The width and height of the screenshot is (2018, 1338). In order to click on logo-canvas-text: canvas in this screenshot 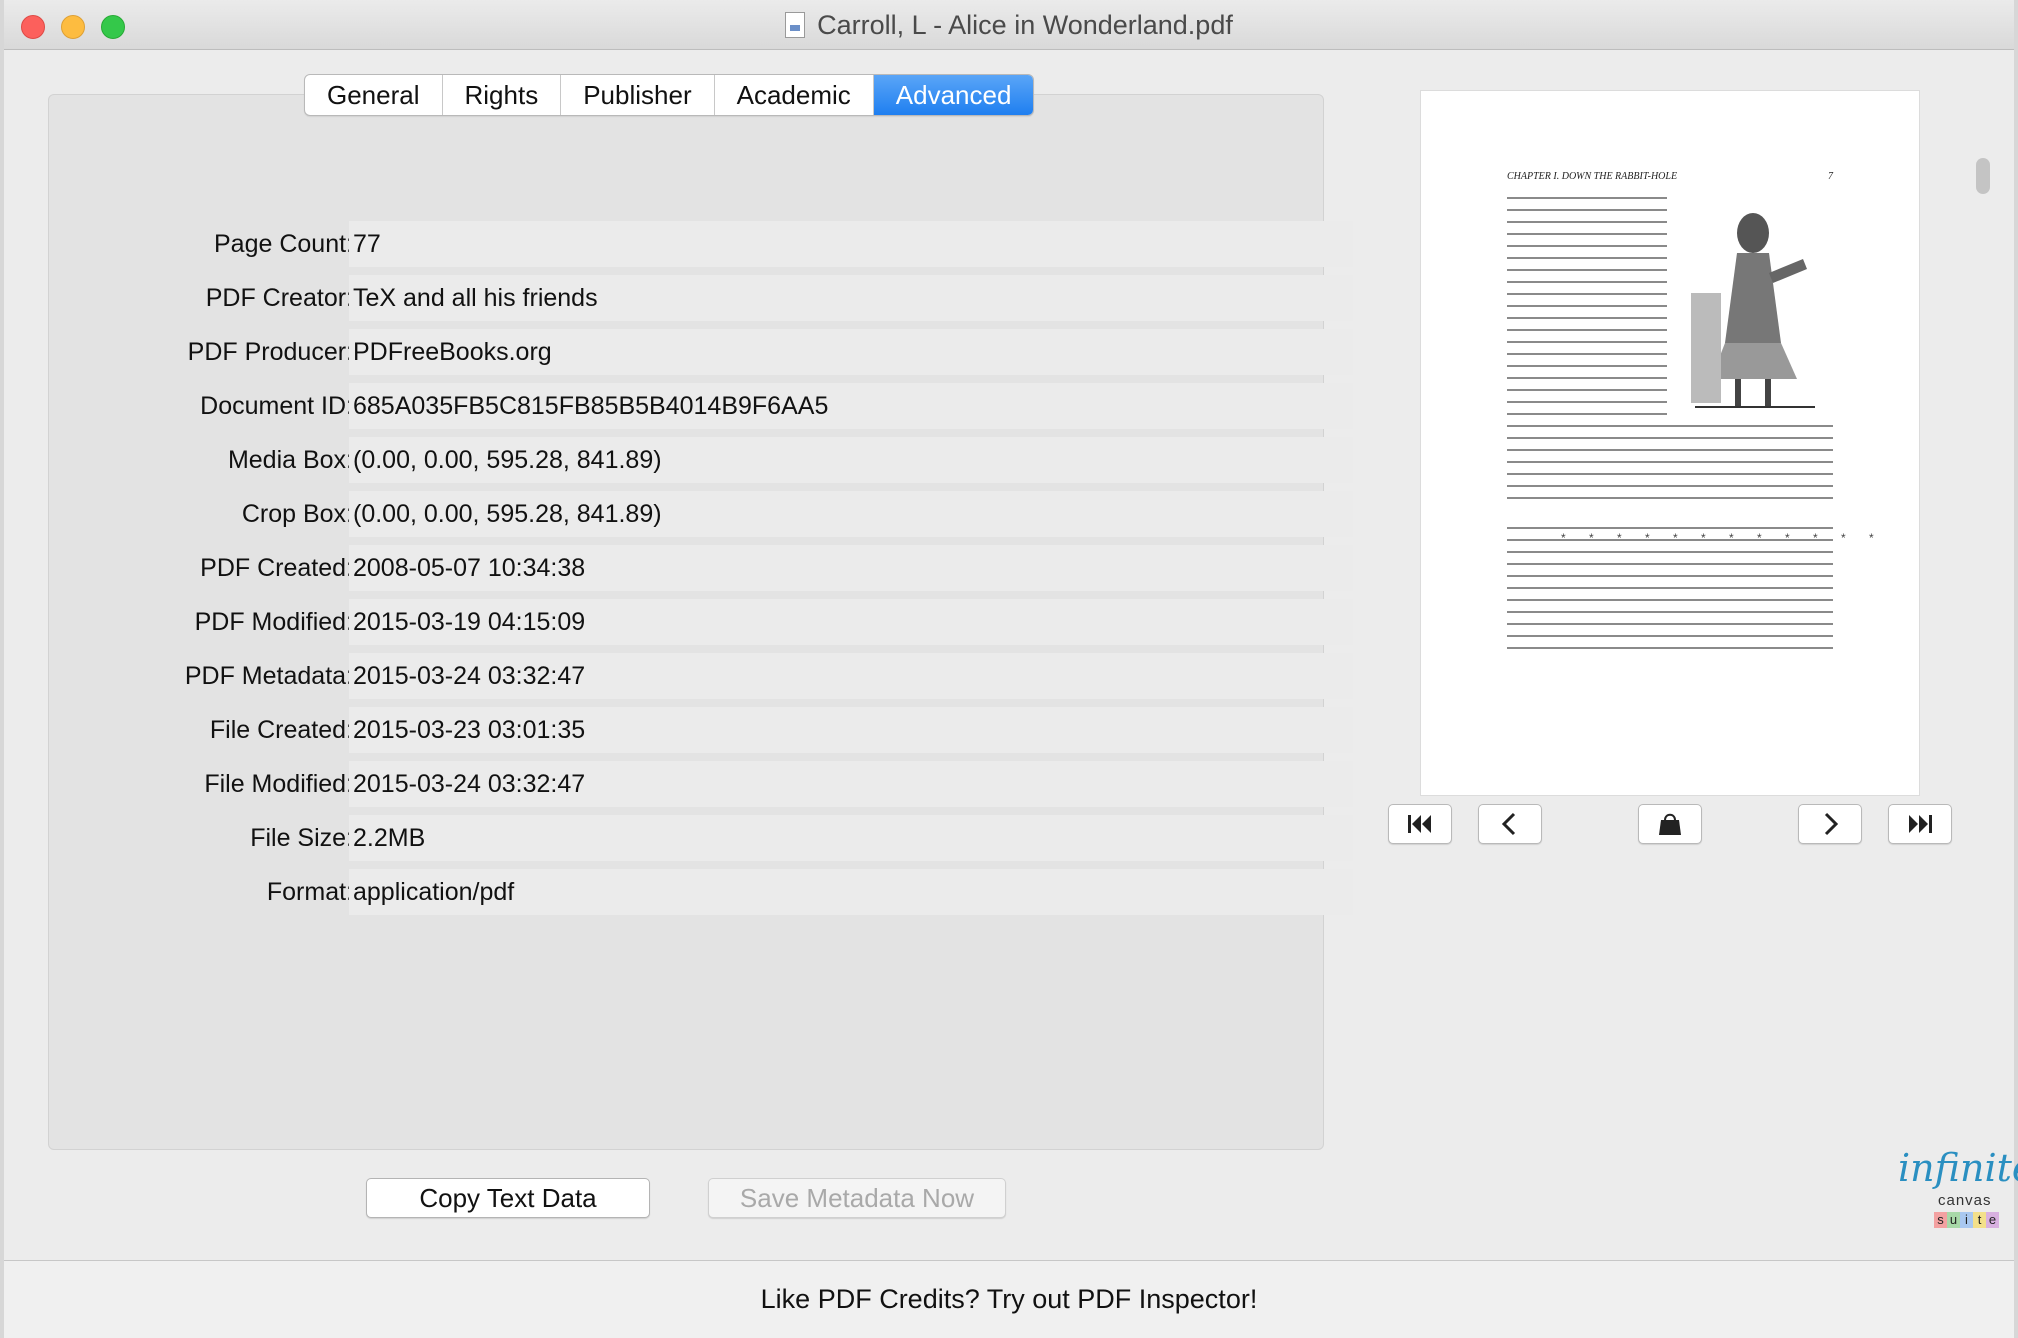, I will do `click(1965, 1200)`.